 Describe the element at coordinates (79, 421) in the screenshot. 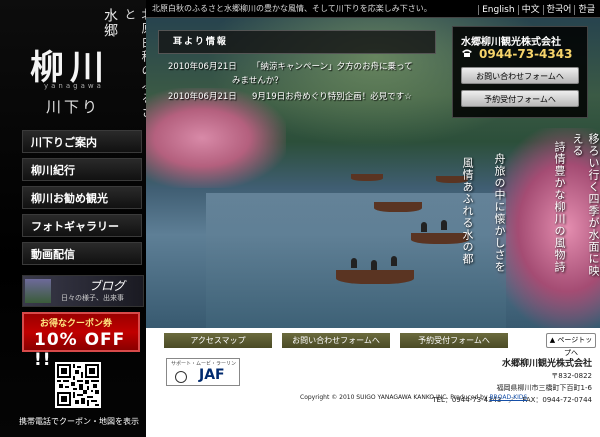

I see `mobile-note: 携帯電話でクーポン・地図を表示` at that location.